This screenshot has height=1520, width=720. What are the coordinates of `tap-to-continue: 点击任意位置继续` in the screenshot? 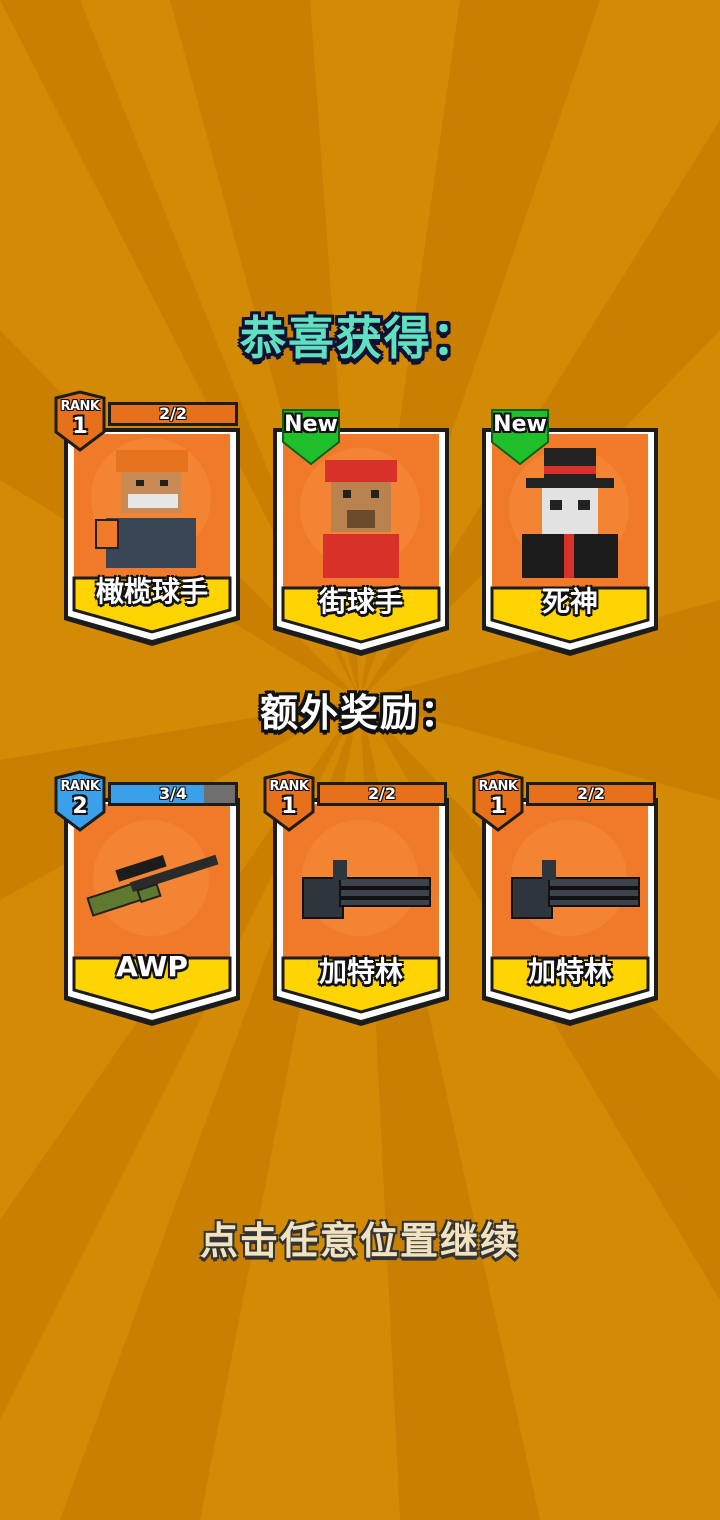 It's located at (360, 1237).